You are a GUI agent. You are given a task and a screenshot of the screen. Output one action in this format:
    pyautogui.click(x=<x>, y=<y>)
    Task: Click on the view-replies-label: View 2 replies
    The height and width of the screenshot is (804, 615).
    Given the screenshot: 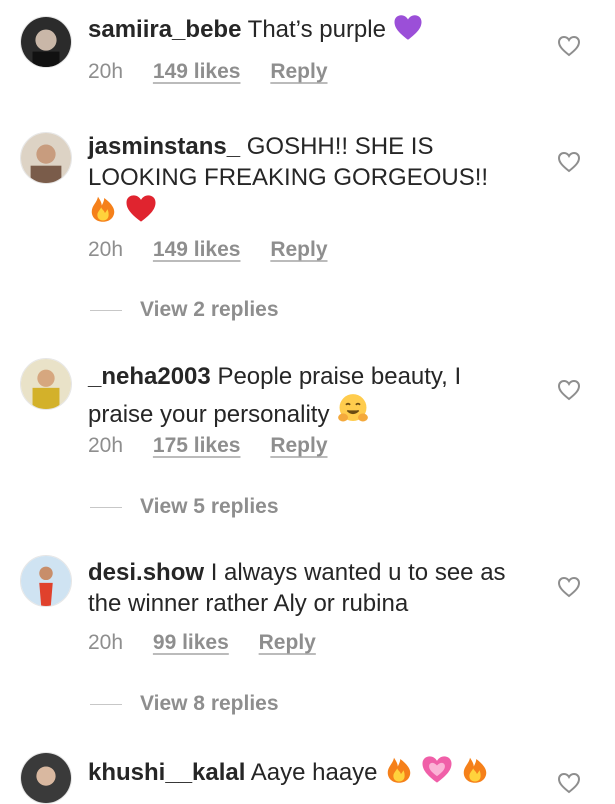 What is the action you would take?
    pyautogui.click(x=209, y=309)
    